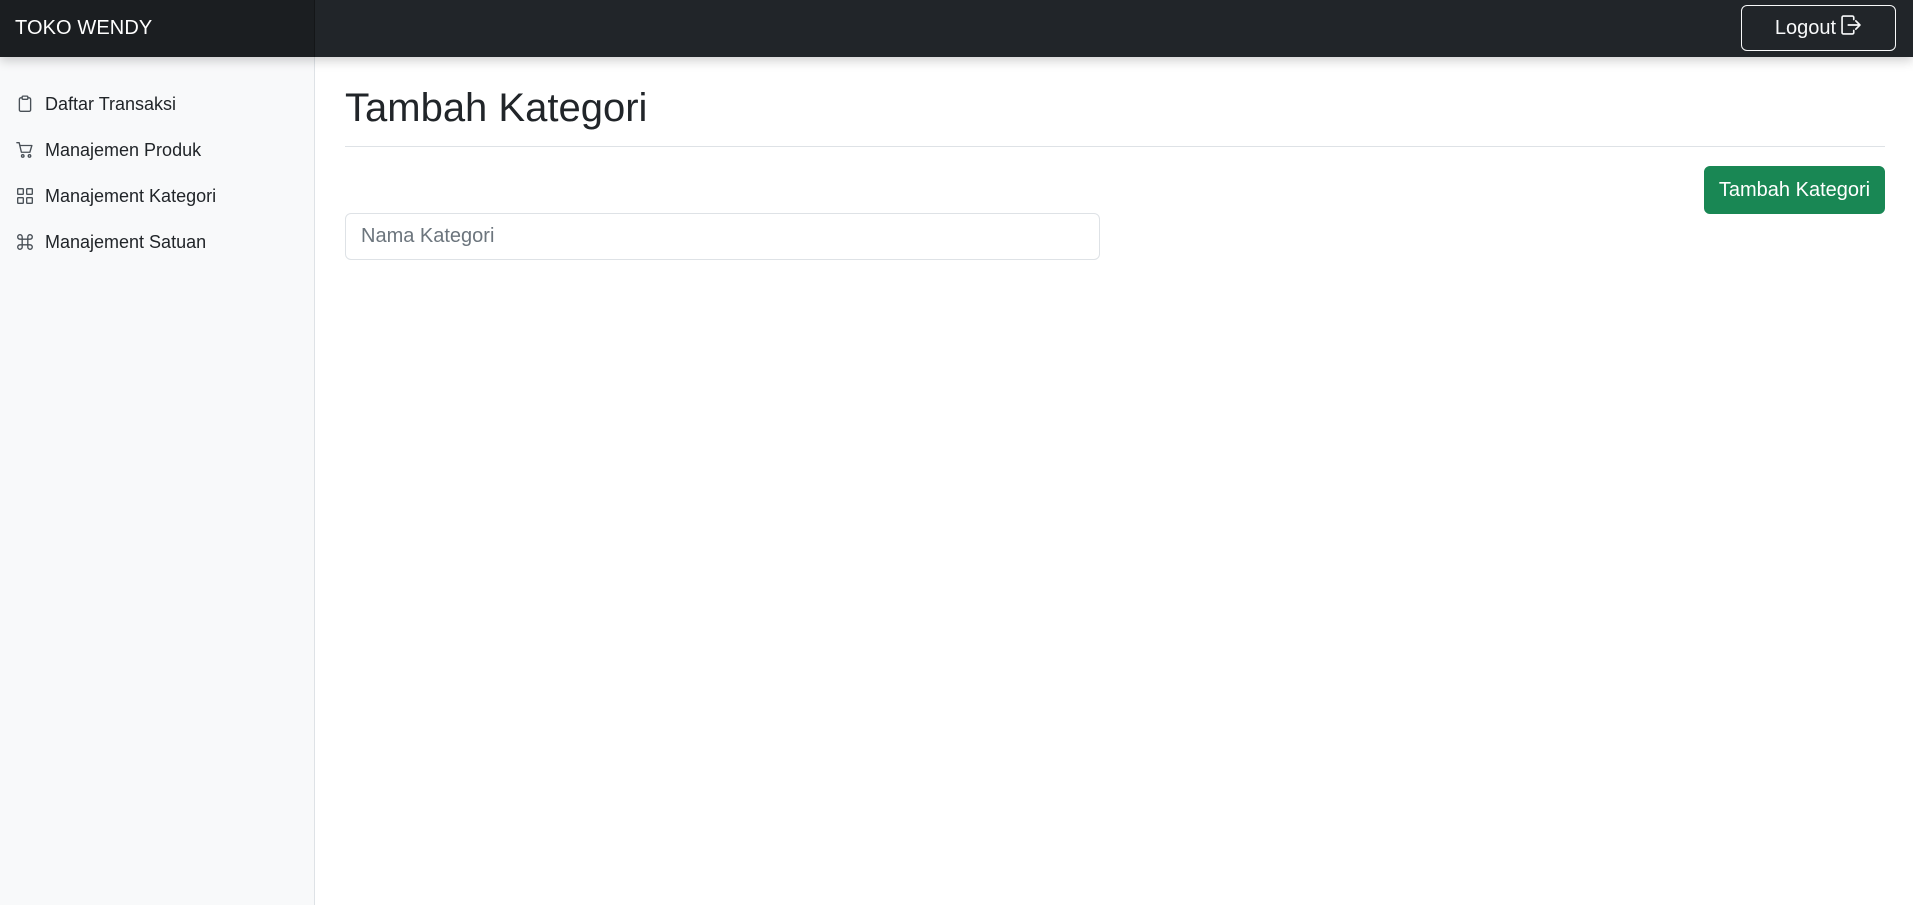 The image size is (1913, 905). I want to click on cart-icon, so click(25, 150).